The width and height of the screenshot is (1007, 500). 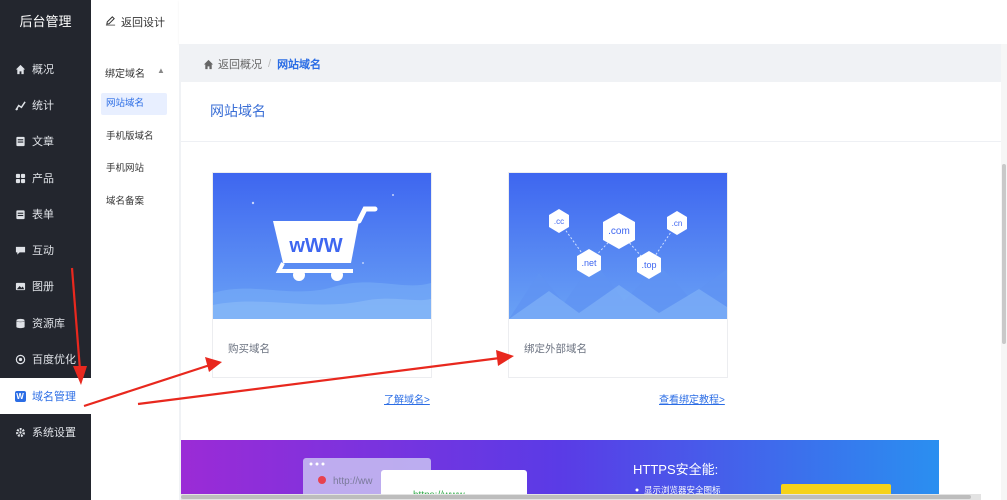 I want to click on article-icon, so click(x=20, y=141).